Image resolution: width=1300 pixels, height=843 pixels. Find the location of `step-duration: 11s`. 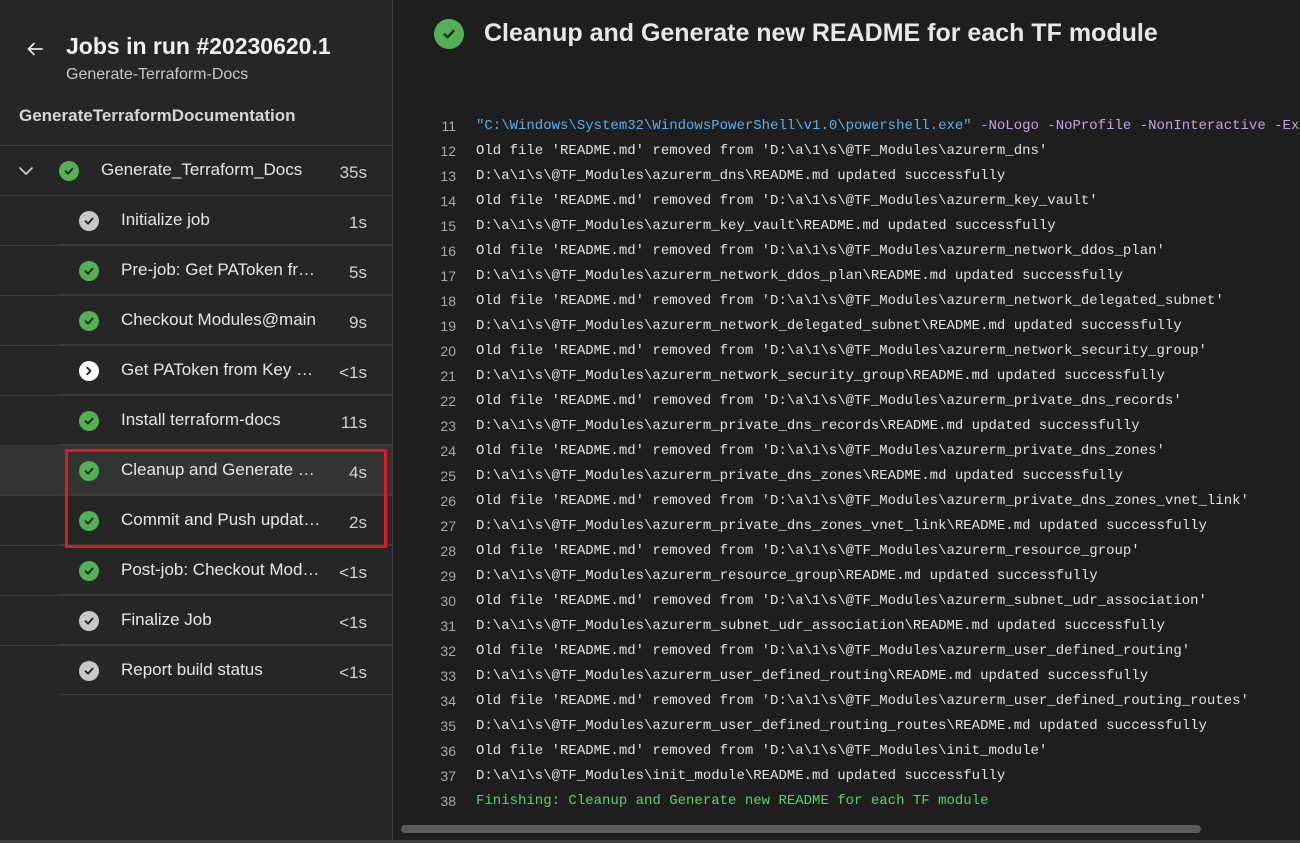

step-duration: 11s is located at coordinates (353, 422).